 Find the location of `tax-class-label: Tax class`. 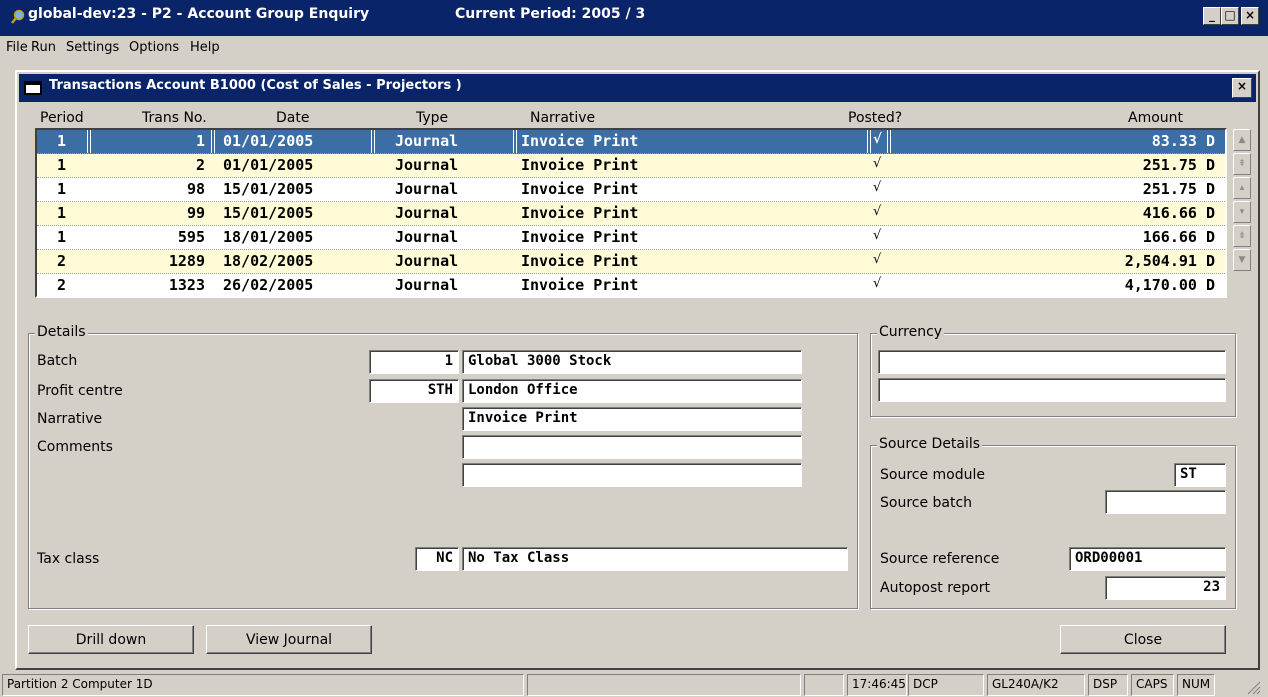

tax-class-label: Tax class is located at coordinates (68, 559).